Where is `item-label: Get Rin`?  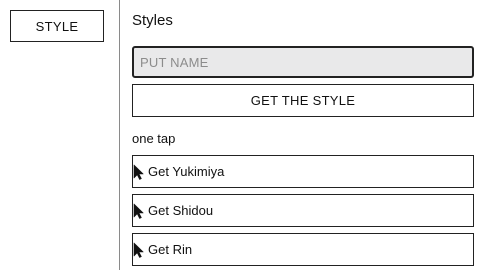 item-label: Get Rin is located at coordinates (170, 249).